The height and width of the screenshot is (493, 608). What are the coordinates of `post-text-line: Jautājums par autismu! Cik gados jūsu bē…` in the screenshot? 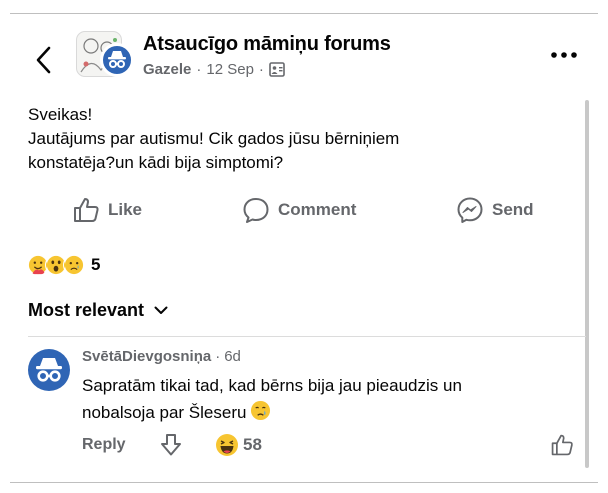 It's located at (214, 138).